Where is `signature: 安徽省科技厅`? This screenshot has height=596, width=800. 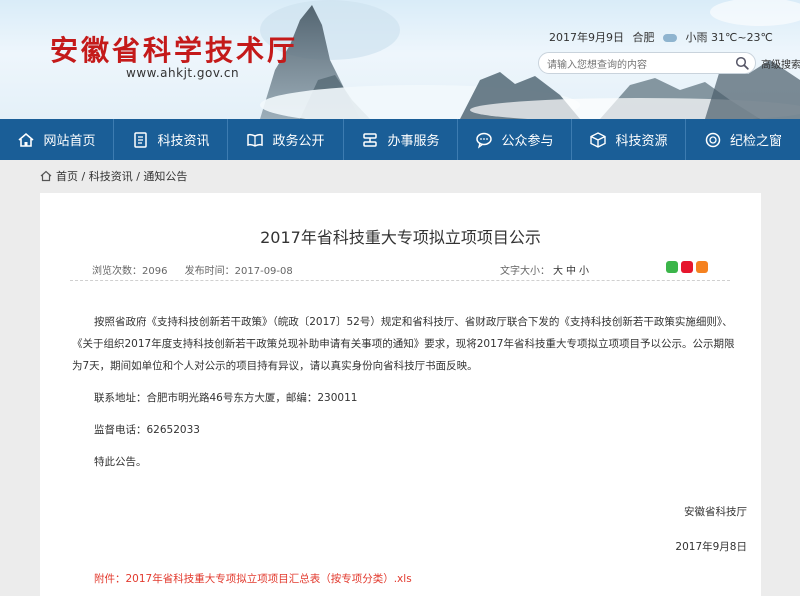
signature: 安徽省科技厅 is located at coordinates (715, 512).